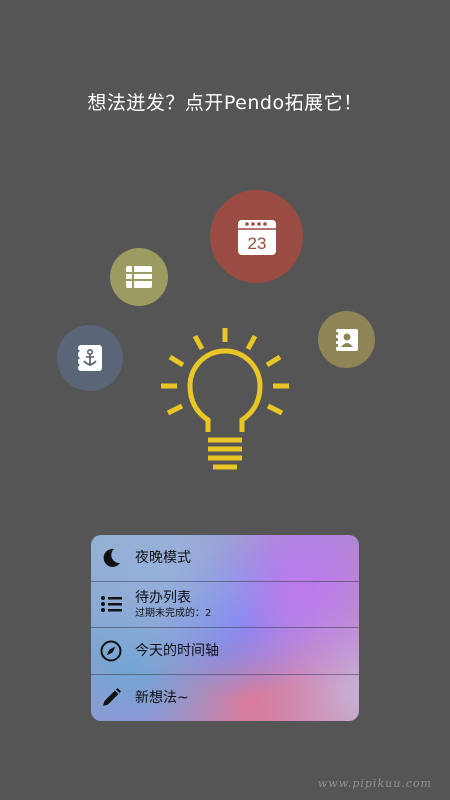 The width and height of the screenshot is (450, 800). I want to click on calendar-date-label: 23, so click(256, 243).